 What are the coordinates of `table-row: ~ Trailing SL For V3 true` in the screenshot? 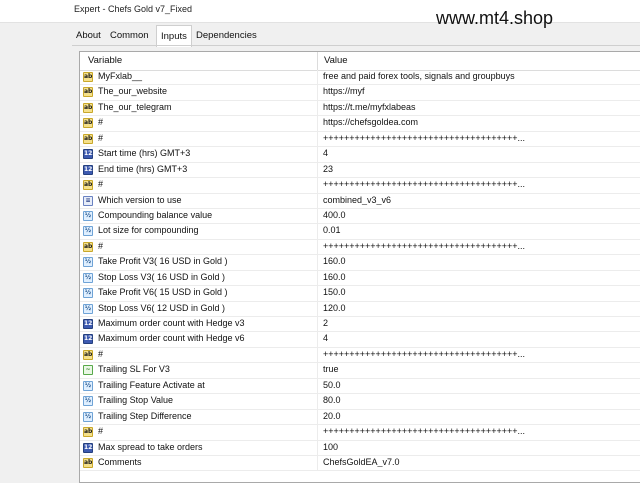 It's located at (360, 371).